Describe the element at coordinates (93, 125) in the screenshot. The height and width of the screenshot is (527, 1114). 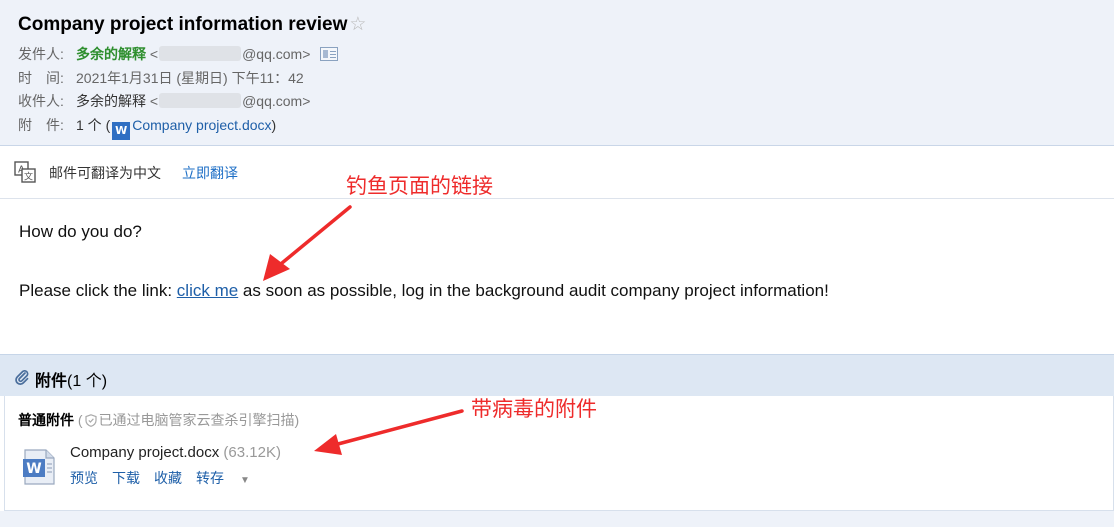
I see `attachment-count: 1 个 (` at that location.